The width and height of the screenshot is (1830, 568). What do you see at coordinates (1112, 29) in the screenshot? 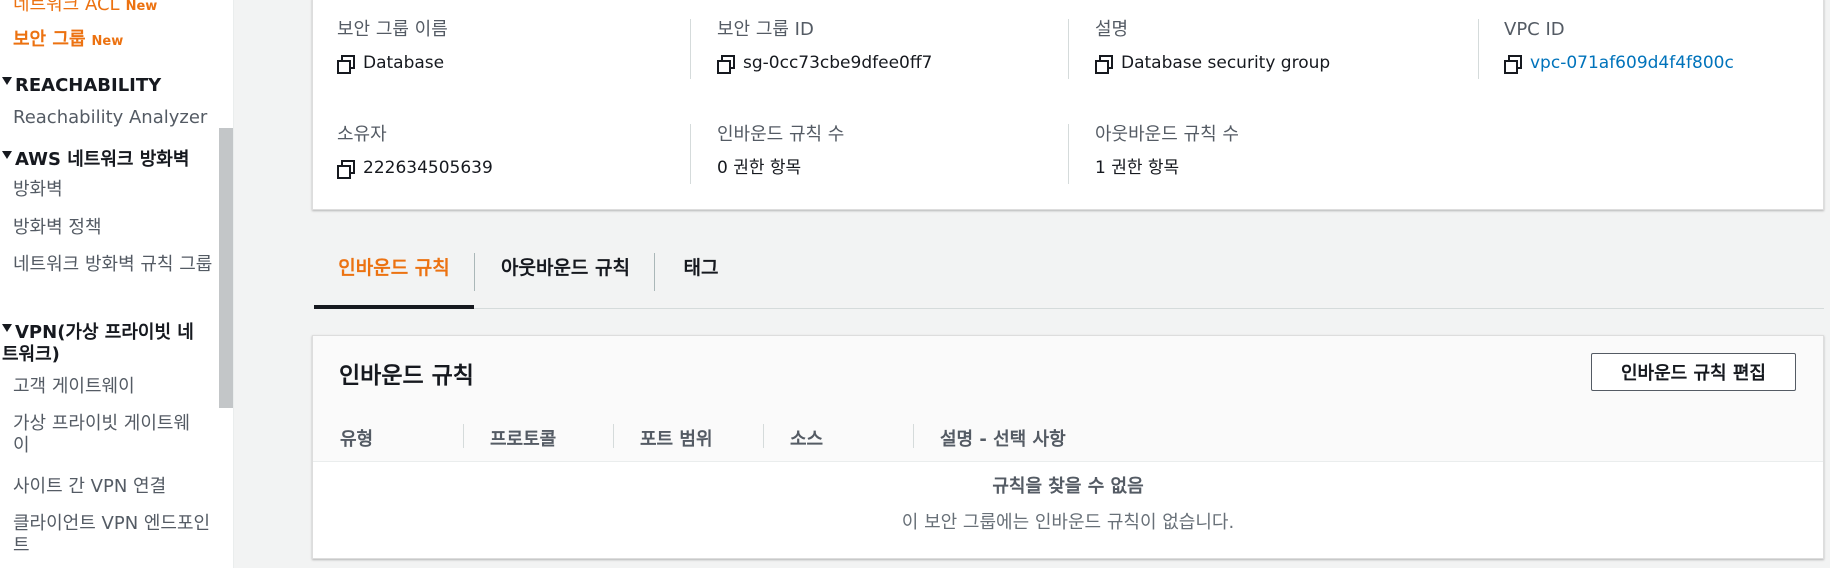
I see `field-label: 설명` at bounding box center [1112, 29].